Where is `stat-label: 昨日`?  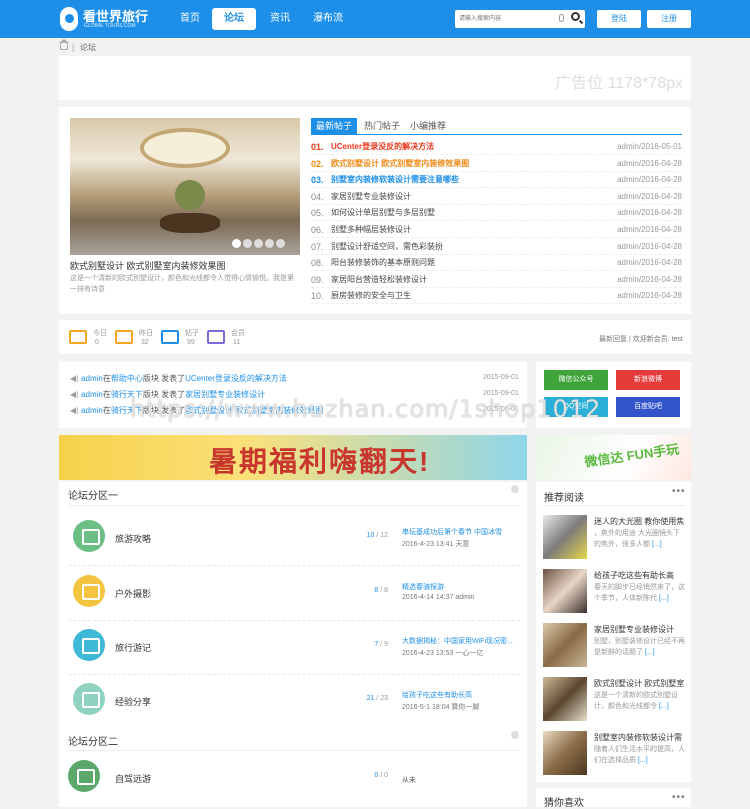
stat-label: 昨日 is located at coordinates (146, 333).